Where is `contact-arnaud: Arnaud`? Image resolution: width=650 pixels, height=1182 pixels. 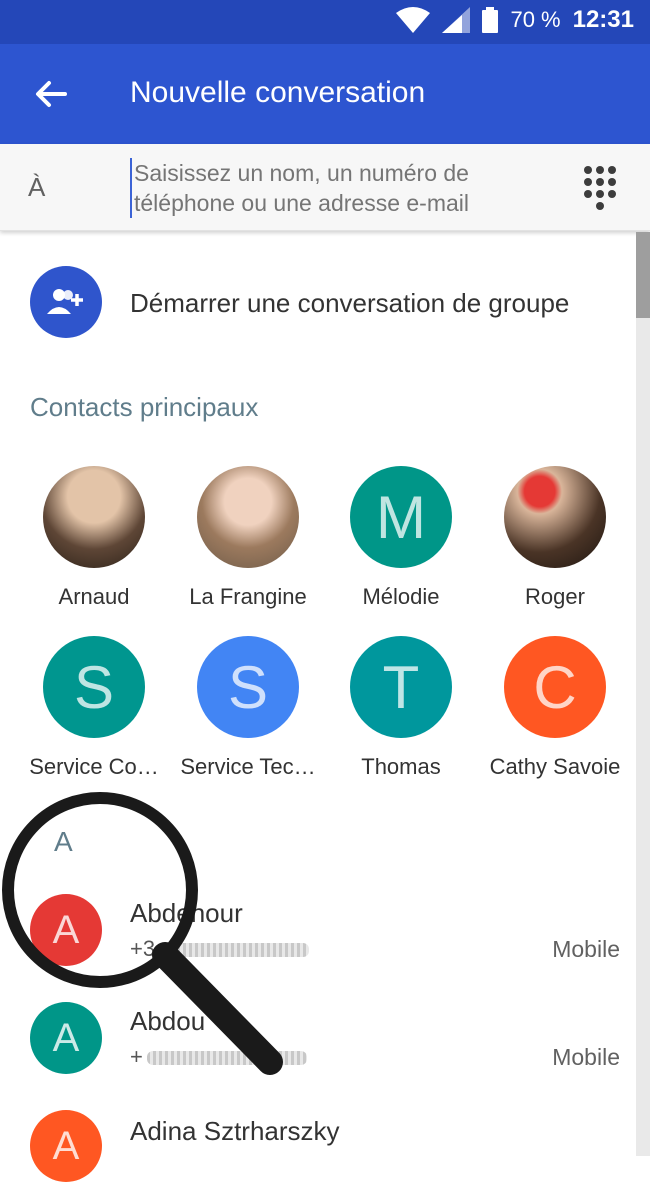
contact-arnaud: Arnaud is located at coordinates (94, 538).